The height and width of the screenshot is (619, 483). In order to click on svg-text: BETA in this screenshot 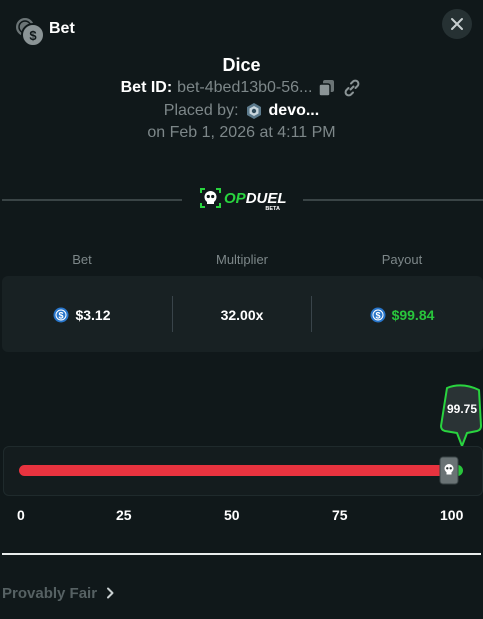, I will do `click(272, 209)`.